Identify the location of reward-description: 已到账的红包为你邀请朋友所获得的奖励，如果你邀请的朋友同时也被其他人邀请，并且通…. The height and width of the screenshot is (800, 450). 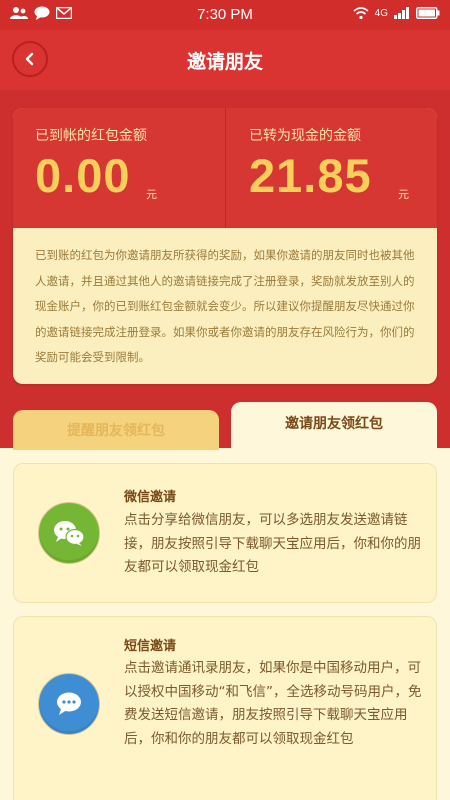
(225, 306).